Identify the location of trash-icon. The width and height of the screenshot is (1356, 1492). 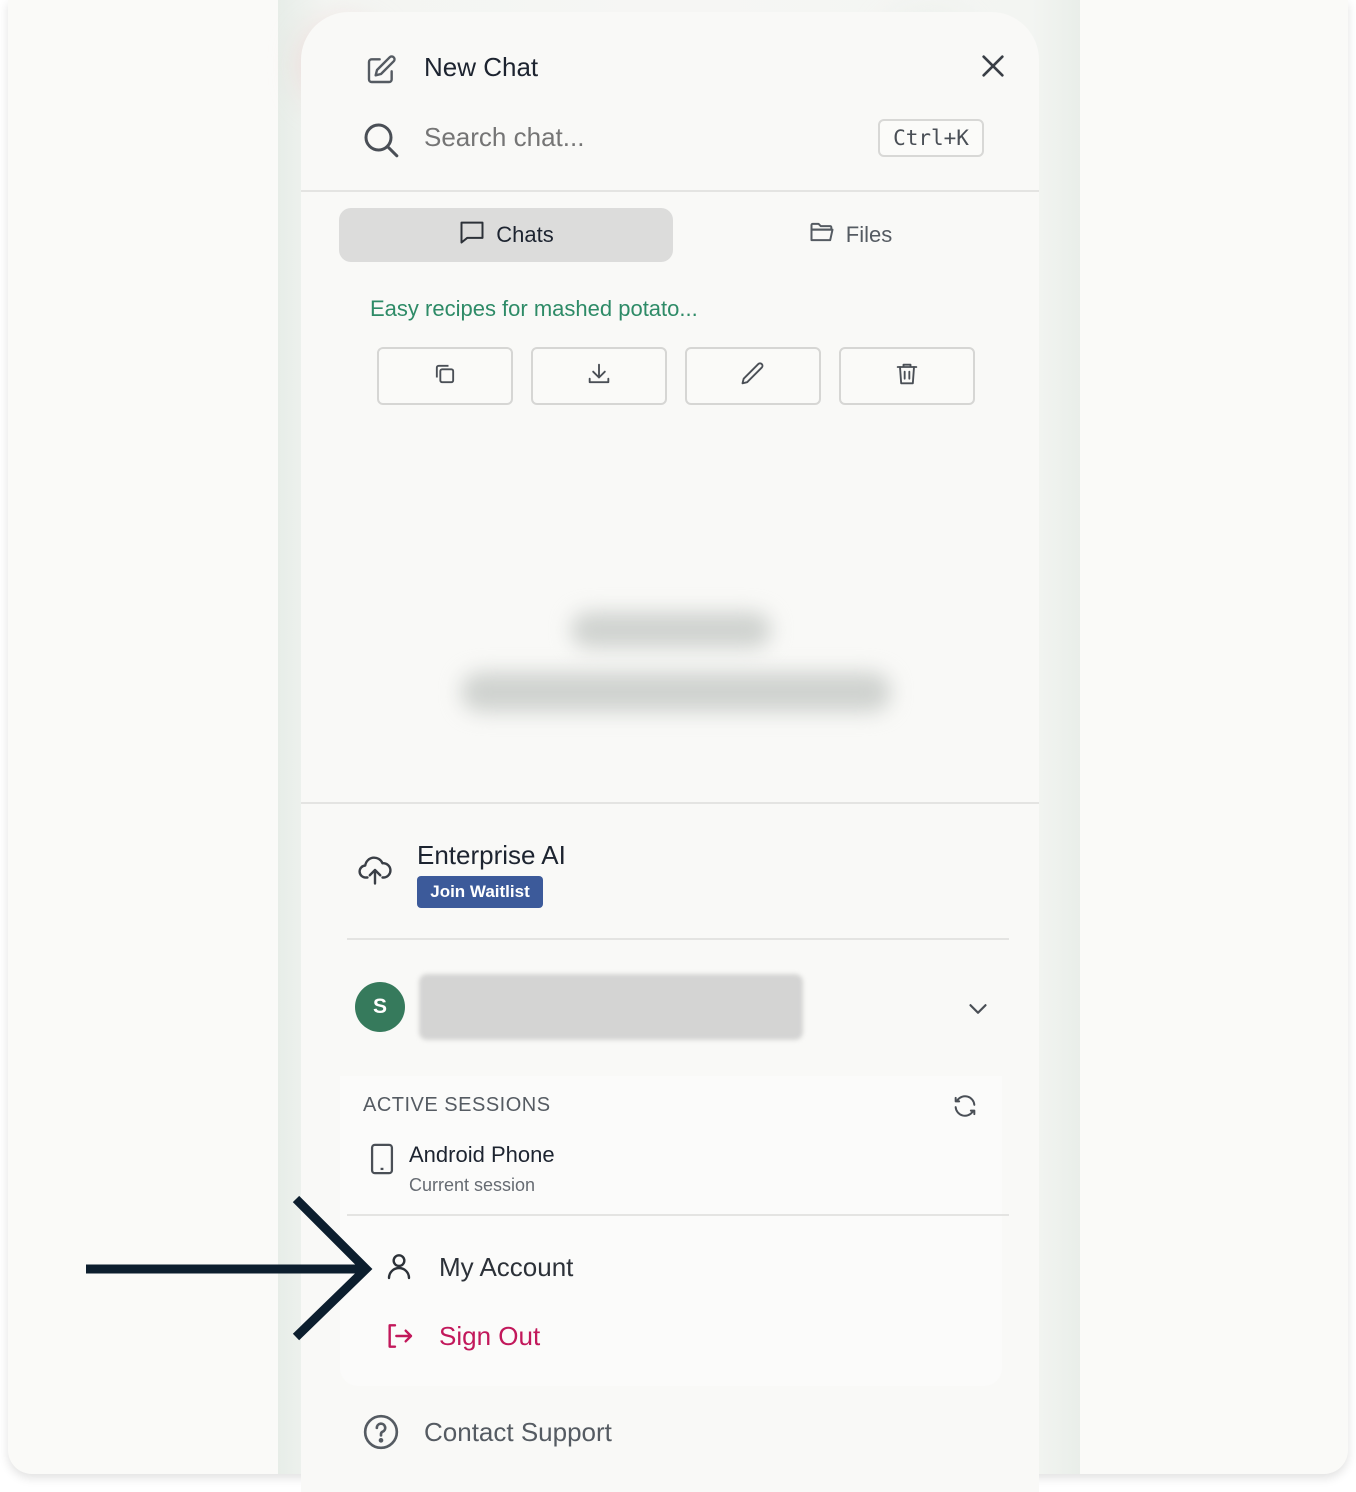
(907, 376).